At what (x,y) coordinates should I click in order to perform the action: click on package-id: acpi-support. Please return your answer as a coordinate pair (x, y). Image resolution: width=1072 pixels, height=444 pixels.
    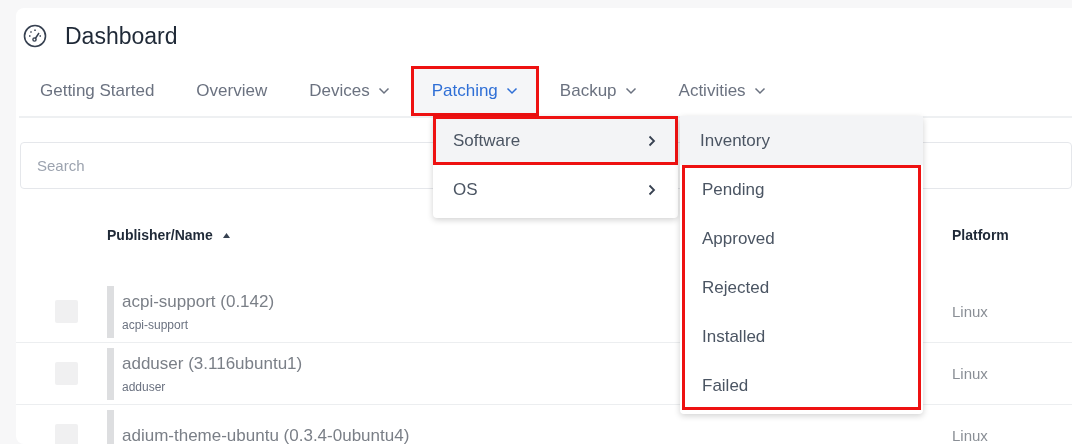
    Looking at the image, I should click on (155, 324).